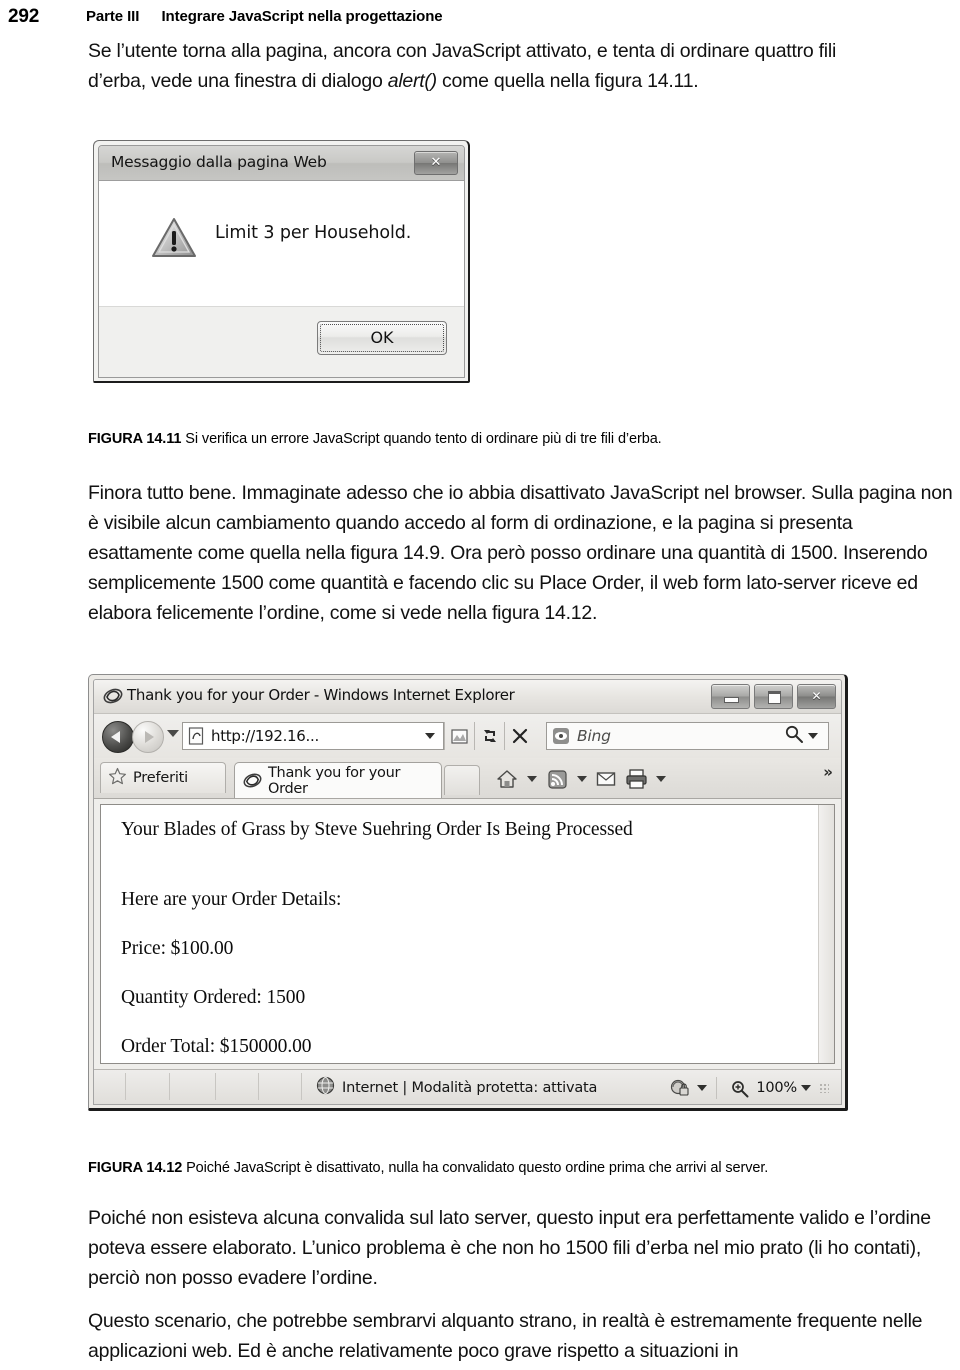 The image size is (960, 1370). Describe the element at coordinates (302, 16) in the screenshot. I see `chapter-title: Integrare JavaScript nella progettazione` at that location.